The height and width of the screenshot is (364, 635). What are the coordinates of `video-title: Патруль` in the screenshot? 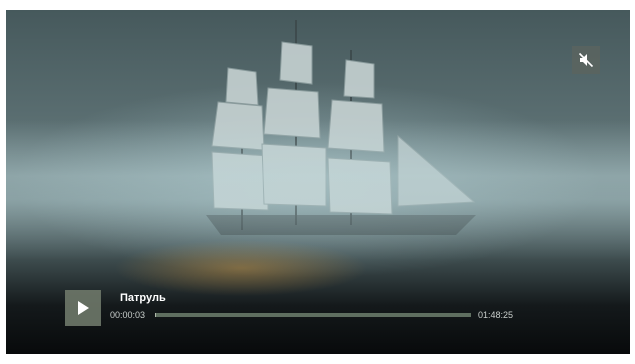 It's located at (143, 298).